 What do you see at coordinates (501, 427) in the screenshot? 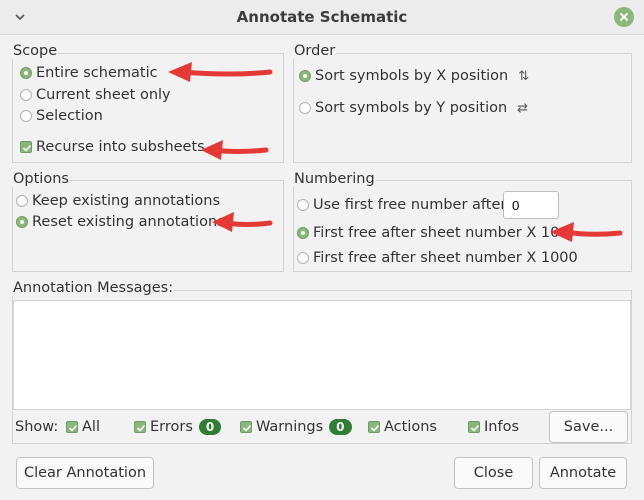
I see `filter-infos-label: Infos` at bounding box center [501, 427].